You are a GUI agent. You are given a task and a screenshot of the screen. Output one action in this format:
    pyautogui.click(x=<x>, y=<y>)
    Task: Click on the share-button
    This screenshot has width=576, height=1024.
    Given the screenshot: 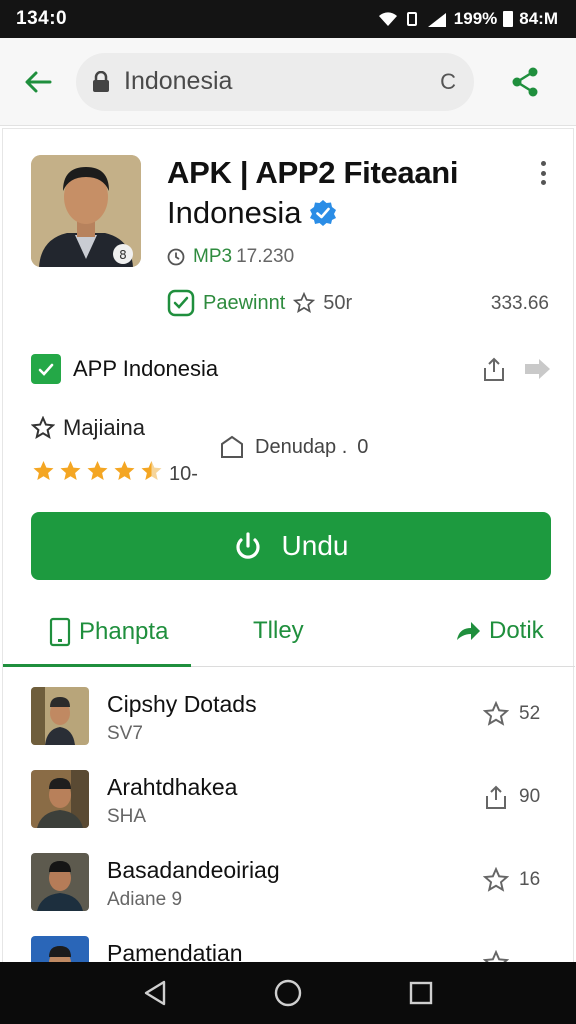 What is the action you would take?
    pyautogui.click(x=525, y=82)
    